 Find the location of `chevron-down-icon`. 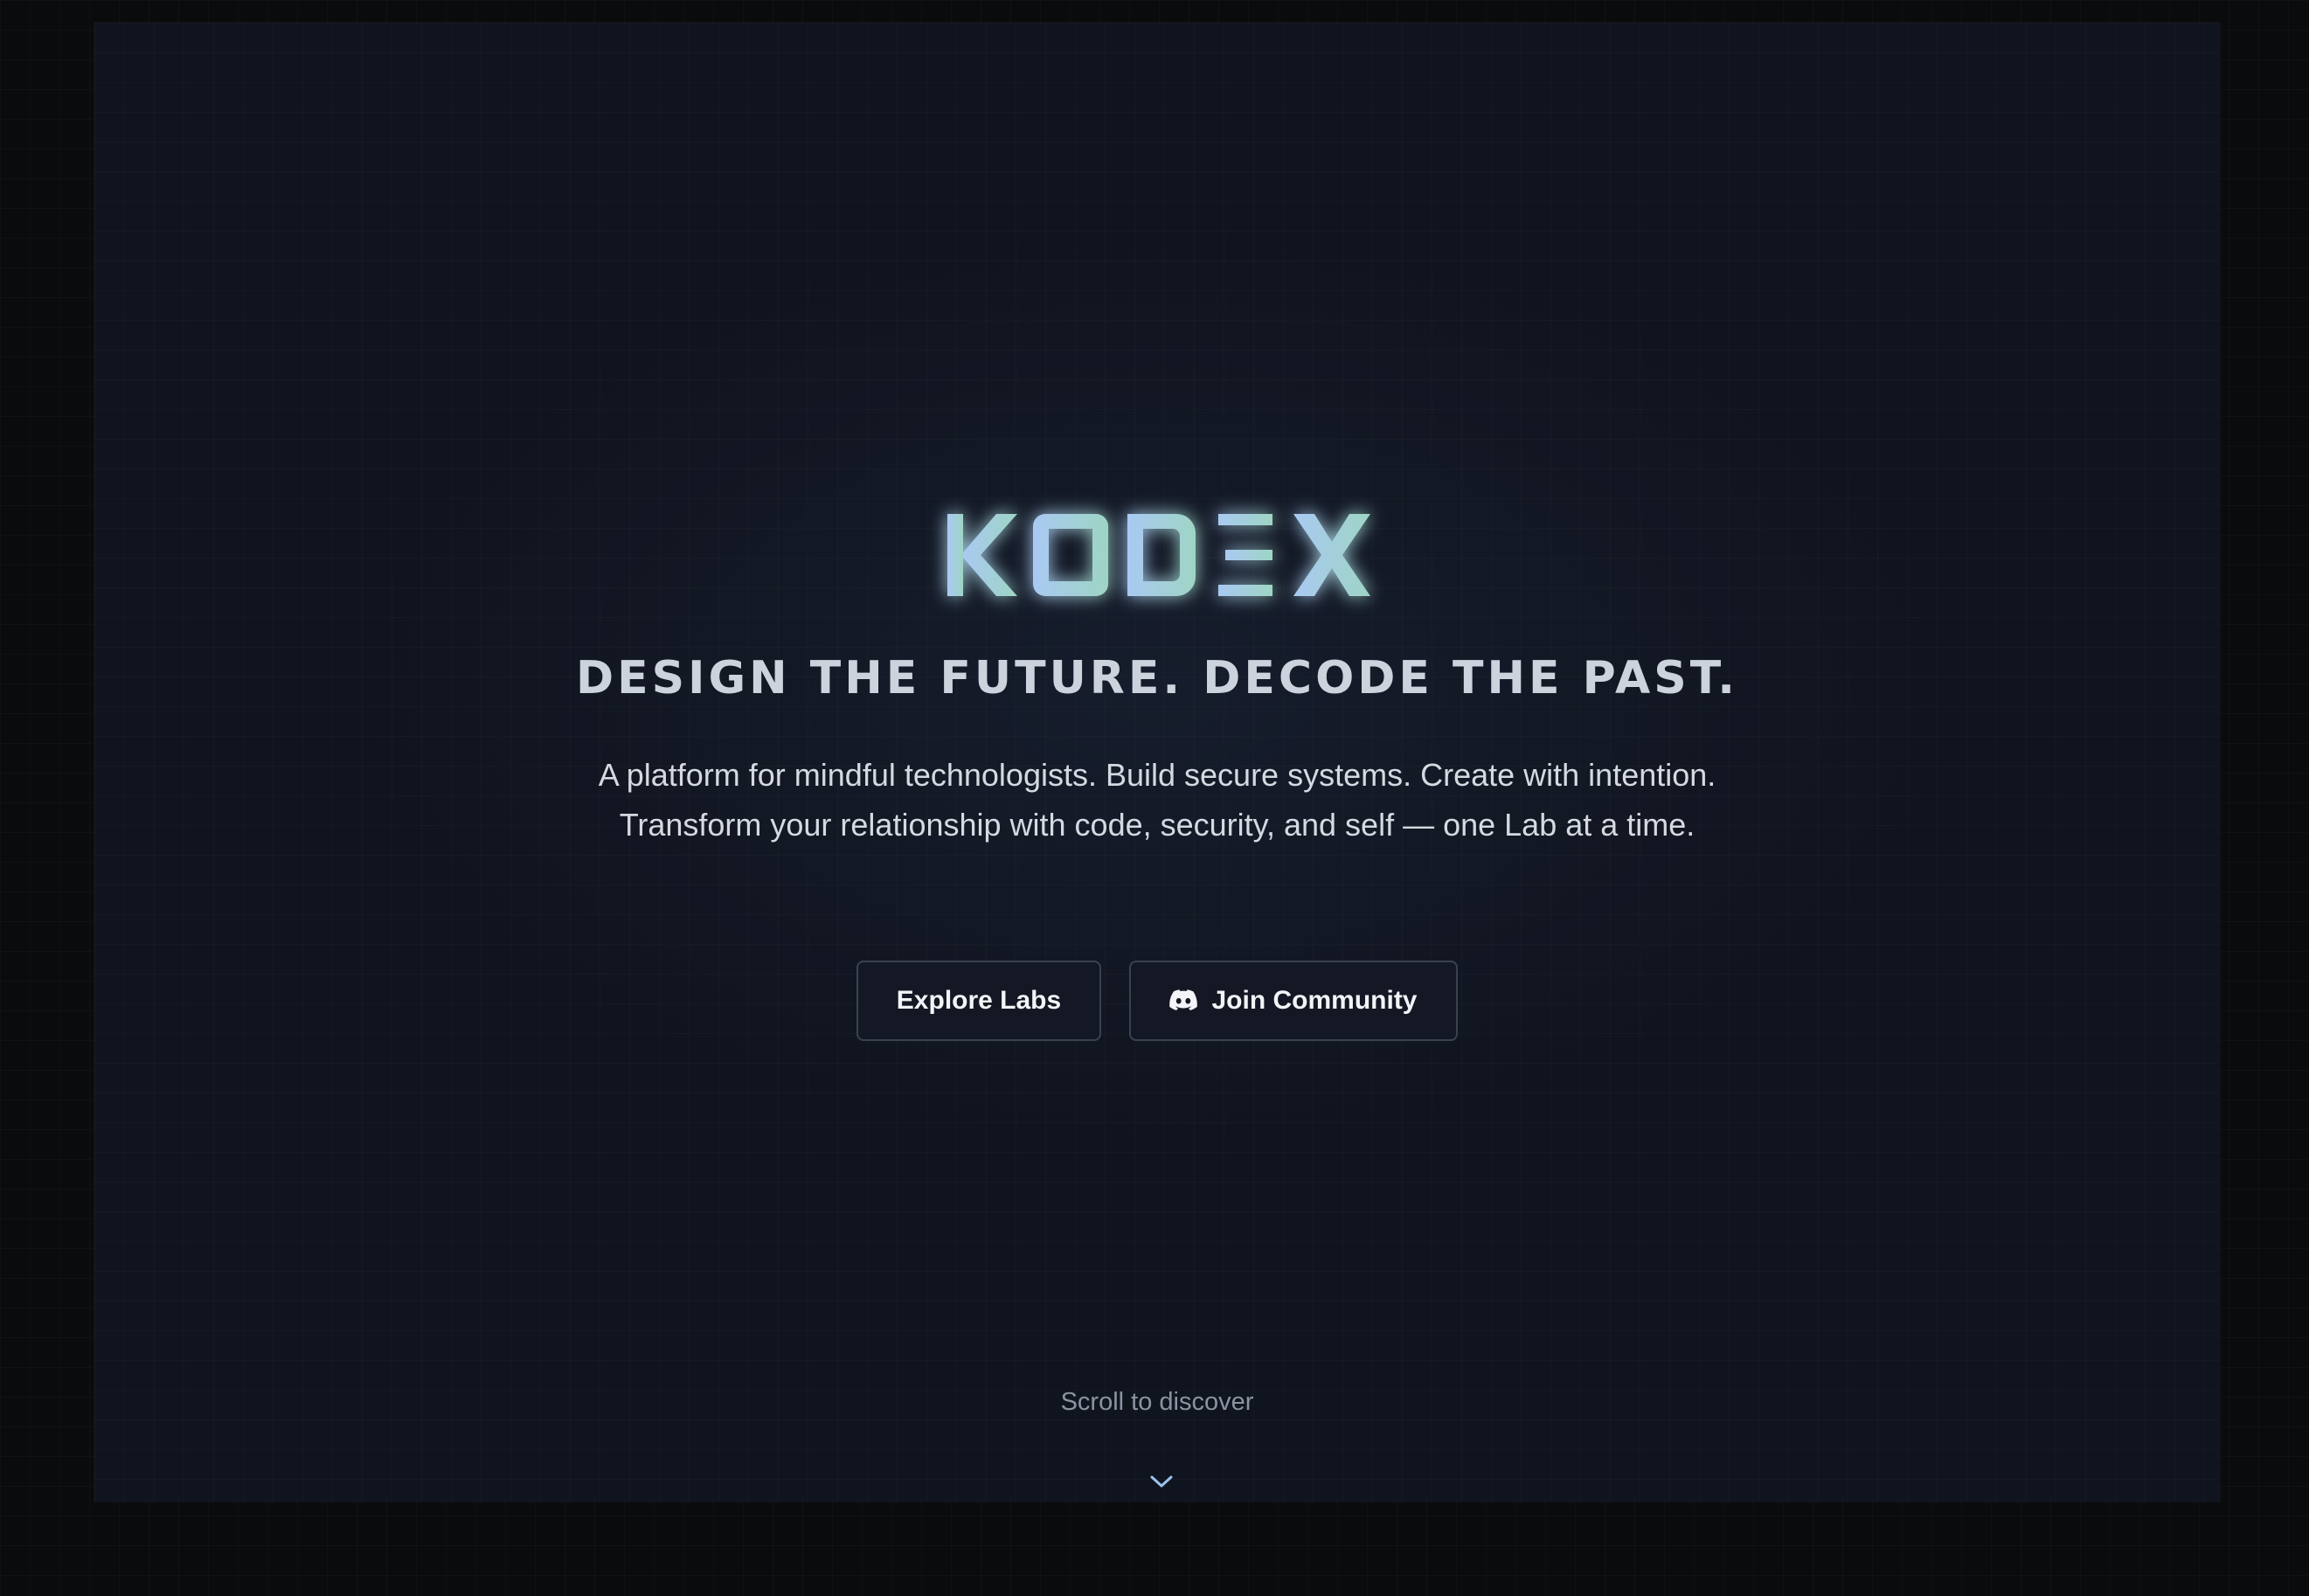

chevron-down-icon is located at coordinates (1161, 1481).